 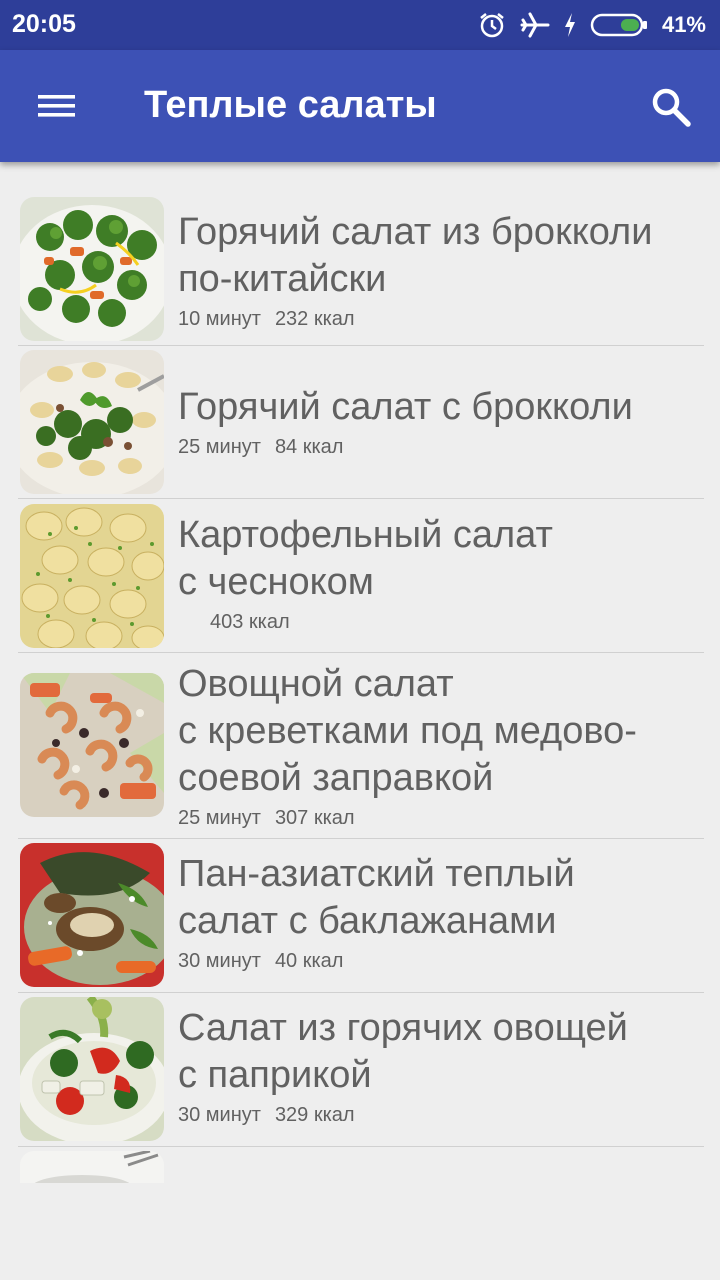 I want to click on recipe-meta: 25 минут 84 ккал, so click(x=441, y=447).